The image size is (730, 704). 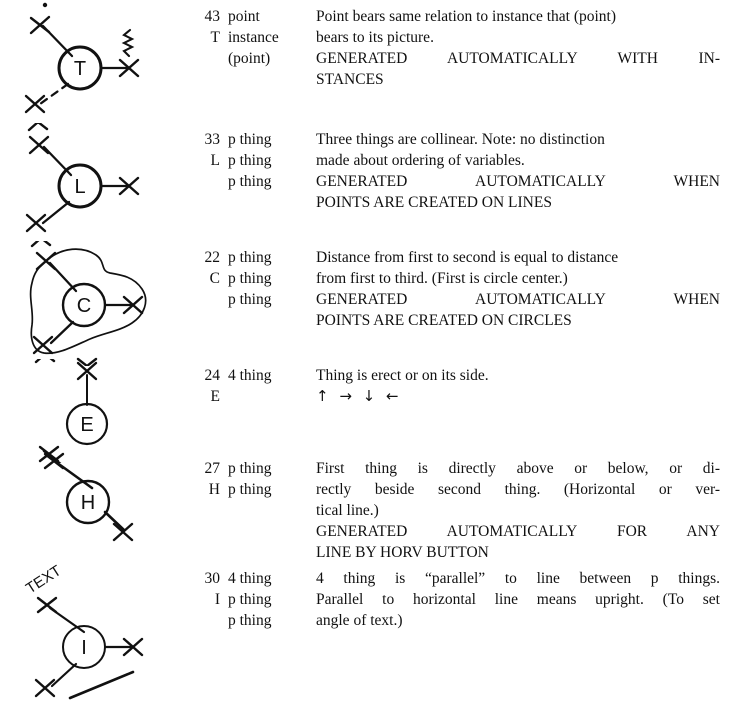 I want to click on type-item: point, so click(x=244, y=16).